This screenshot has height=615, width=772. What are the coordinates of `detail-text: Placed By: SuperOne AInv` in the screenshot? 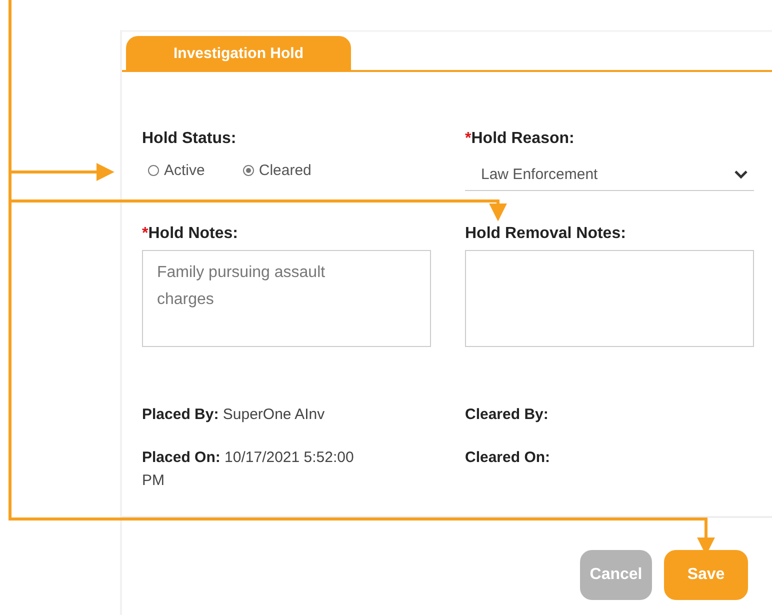 It's located at (234, 415).